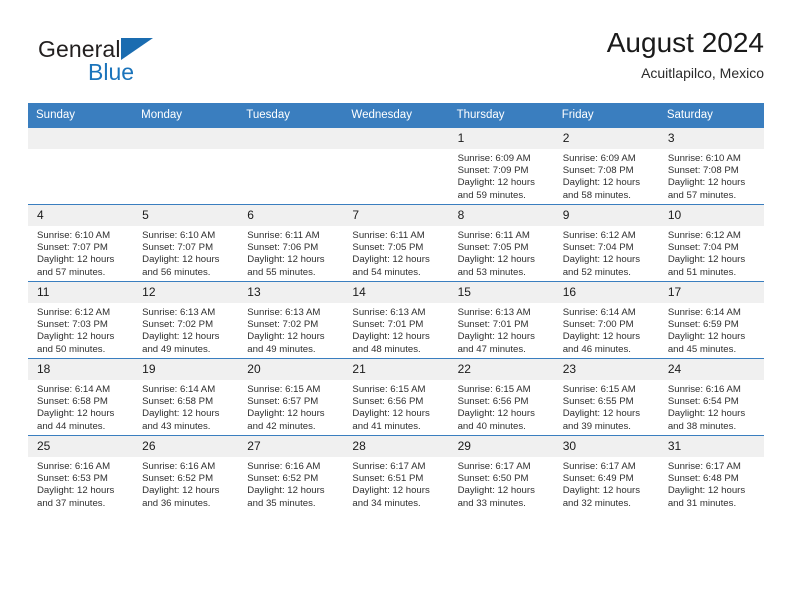 The width and height of the screenshot is (792, 612). I want to click on day-number: 23, so click(606, 369).